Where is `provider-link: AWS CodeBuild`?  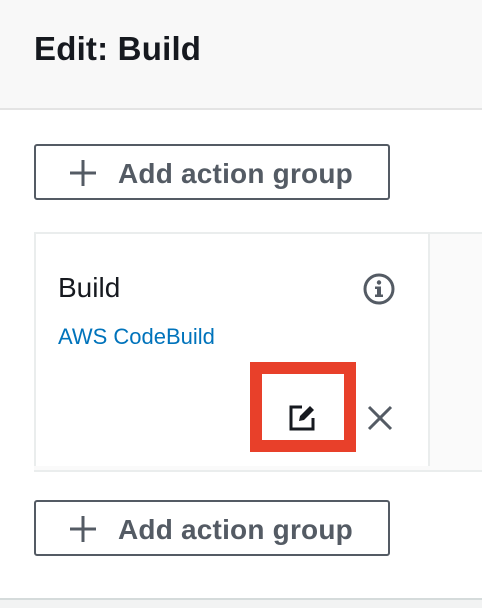
provider-link: AWS CodeBuild is located at coordinates (136, 337).